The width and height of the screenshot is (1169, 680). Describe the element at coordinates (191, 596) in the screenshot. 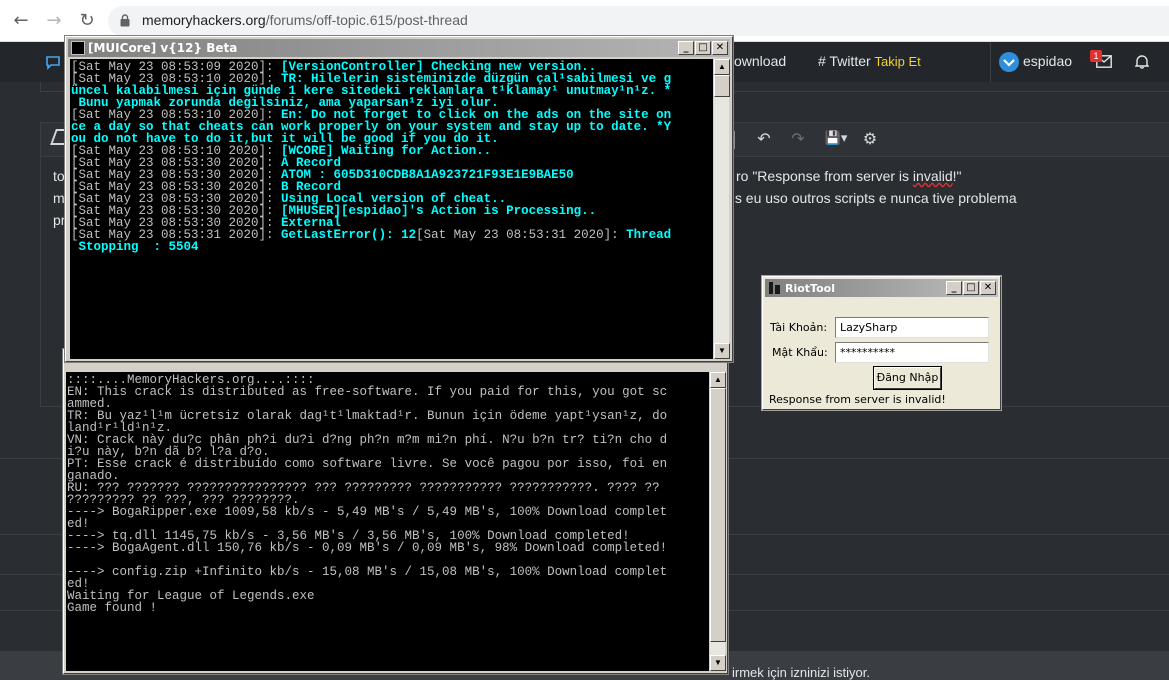

I see `console-line: Waiting for League of Legends.exe` at that location.